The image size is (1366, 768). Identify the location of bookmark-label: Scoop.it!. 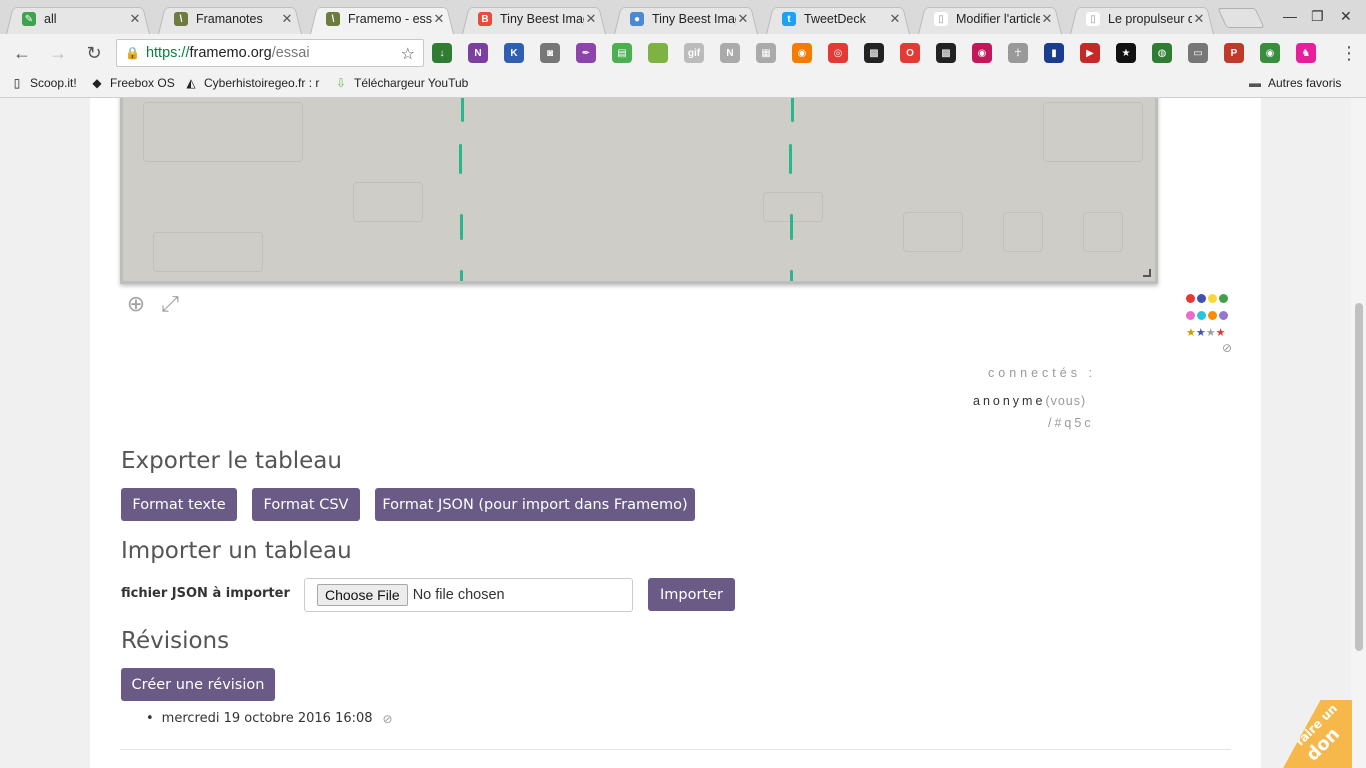
(53, 83).